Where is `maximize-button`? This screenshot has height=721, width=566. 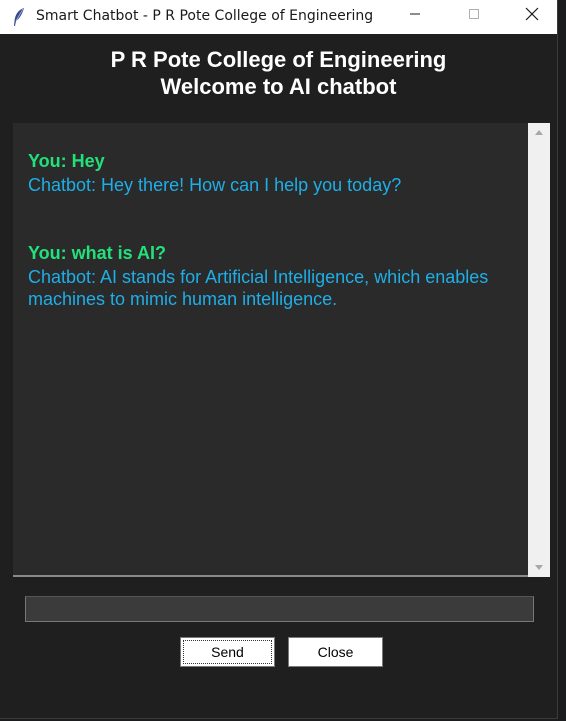 maximize-button is located at coordinates (474, 16).